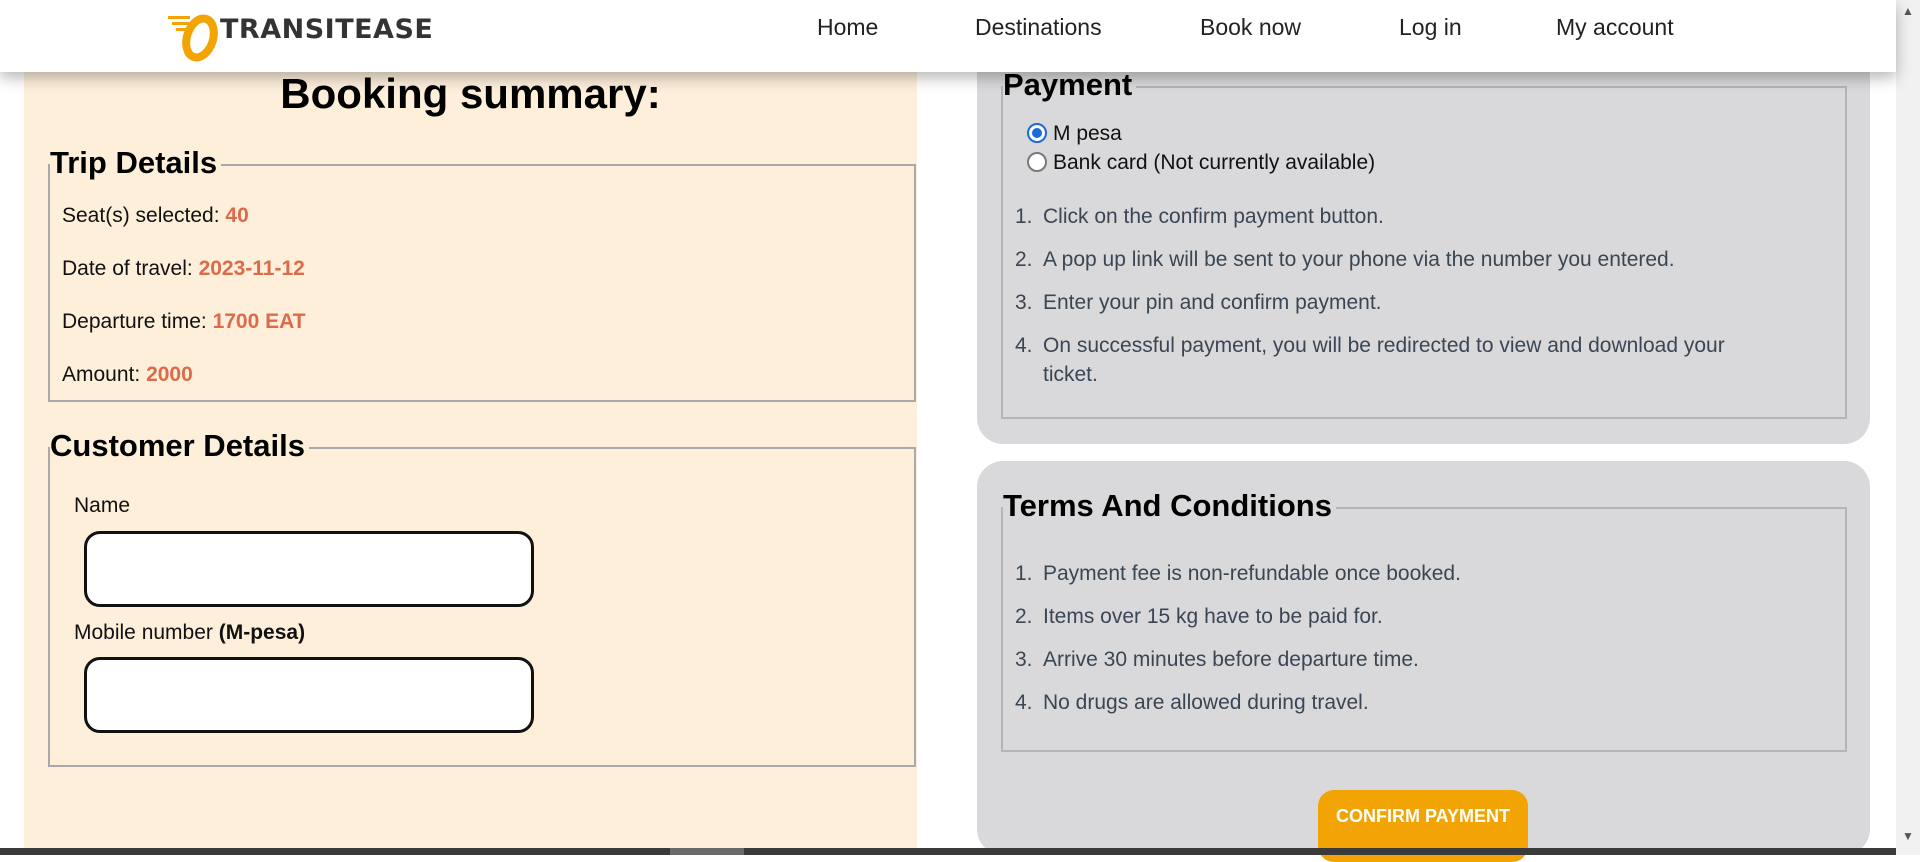 The width and height of the screenshot is (1920, 862). I want to click on time-value: 1700 EAT, so click(259, 321).